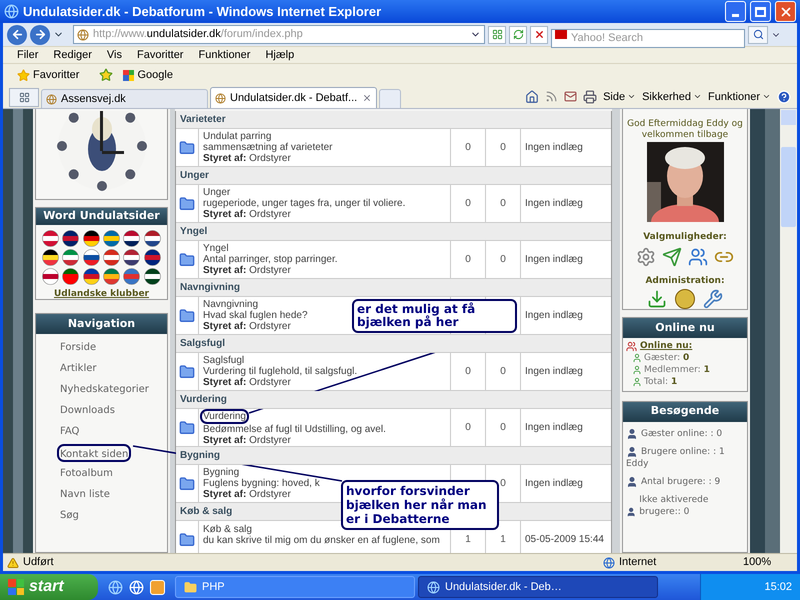 This screenshot has height=600, width=800. I want to click on command-menu: Side, so click(614, 97).